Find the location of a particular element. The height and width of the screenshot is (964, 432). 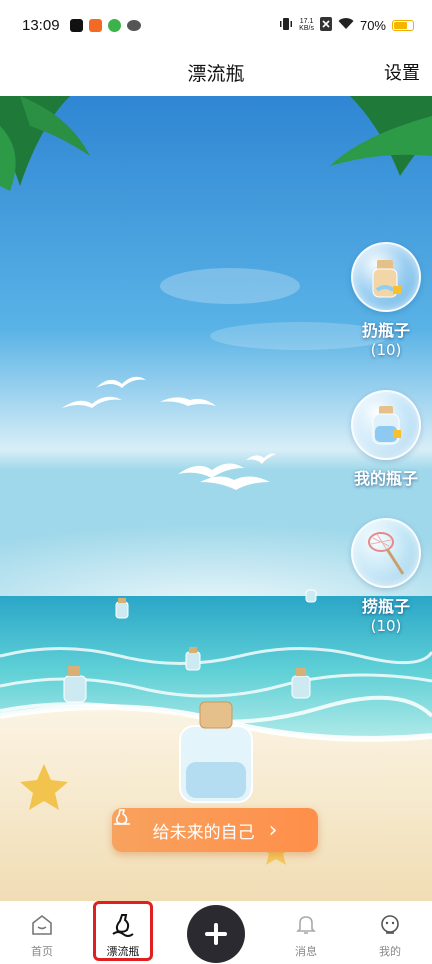

my-bottles-bubble is located at coordinates (386, 425).